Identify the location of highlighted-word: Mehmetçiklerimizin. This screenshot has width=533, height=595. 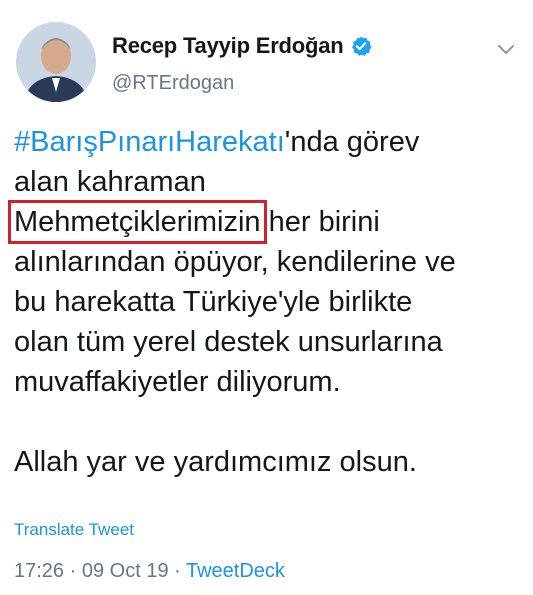
(137, 222).